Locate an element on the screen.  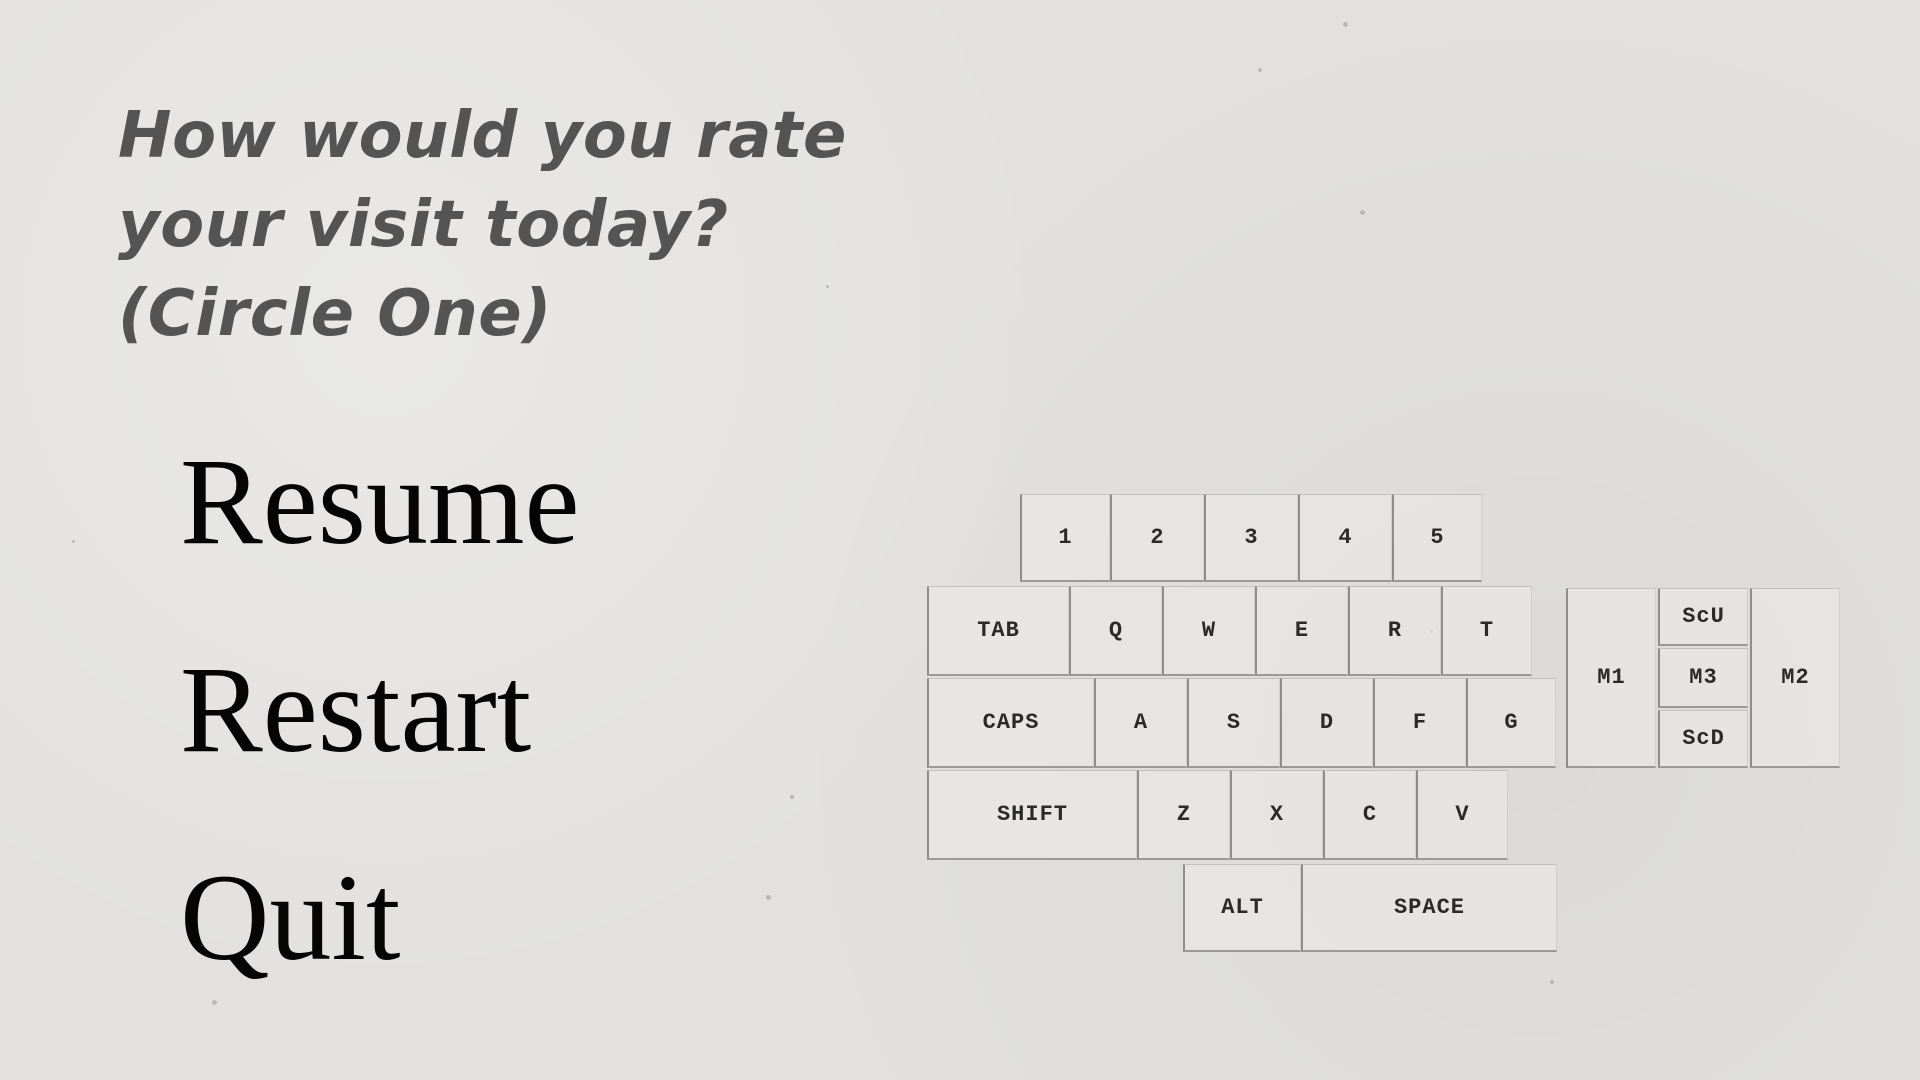
key-f: F is located at coordinates (1419, 723).